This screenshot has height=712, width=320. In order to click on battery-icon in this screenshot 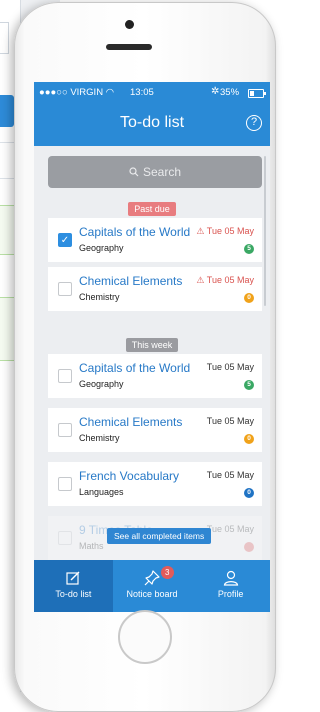, I will do `click(257, 93)`.